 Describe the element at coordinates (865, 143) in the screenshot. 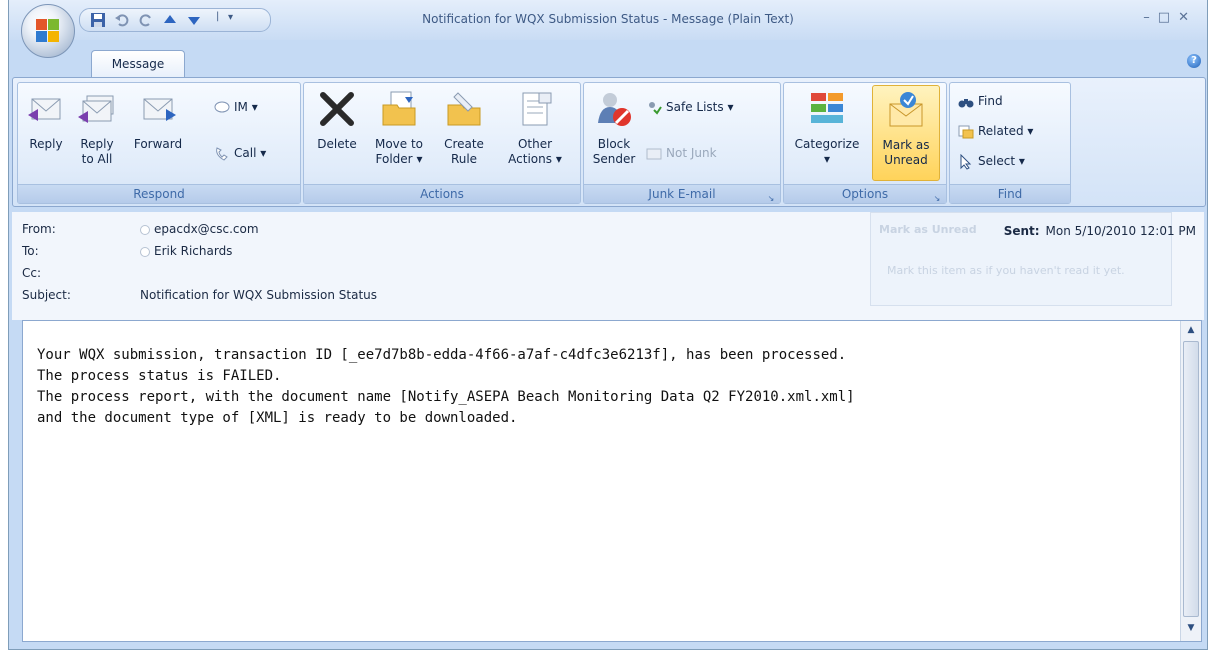

I see `group-options: Categorize ▾ Mark as Unread Options ↘` at that location.